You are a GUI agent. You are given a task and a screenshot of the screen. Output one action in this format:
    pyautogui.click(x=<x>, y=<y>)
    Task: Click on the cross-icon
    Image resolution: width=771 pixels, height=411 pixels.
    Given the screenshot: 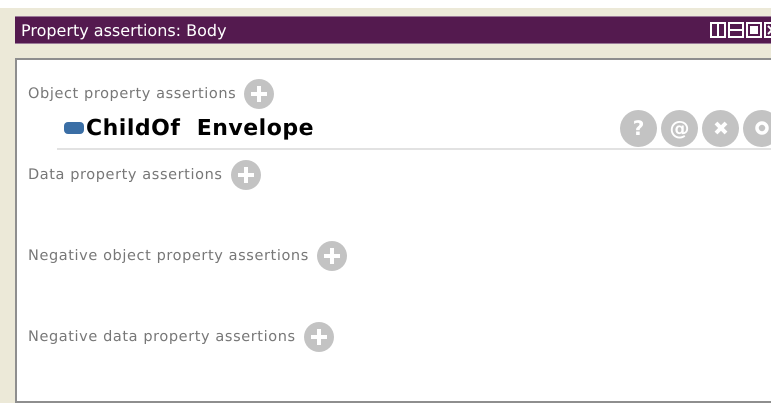 What is the action you would take?
    pyautogui.click(x=720, y=128)
    